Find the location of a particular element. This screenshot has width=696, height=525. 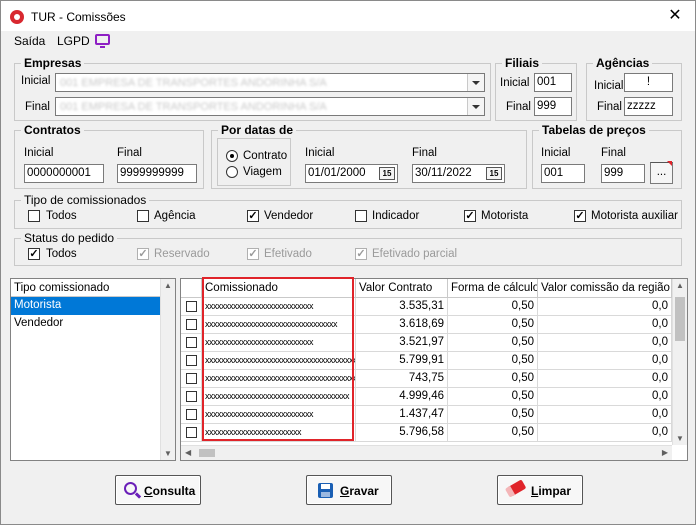

checkbox-todos-tipo is located at coordinates (34, 216).